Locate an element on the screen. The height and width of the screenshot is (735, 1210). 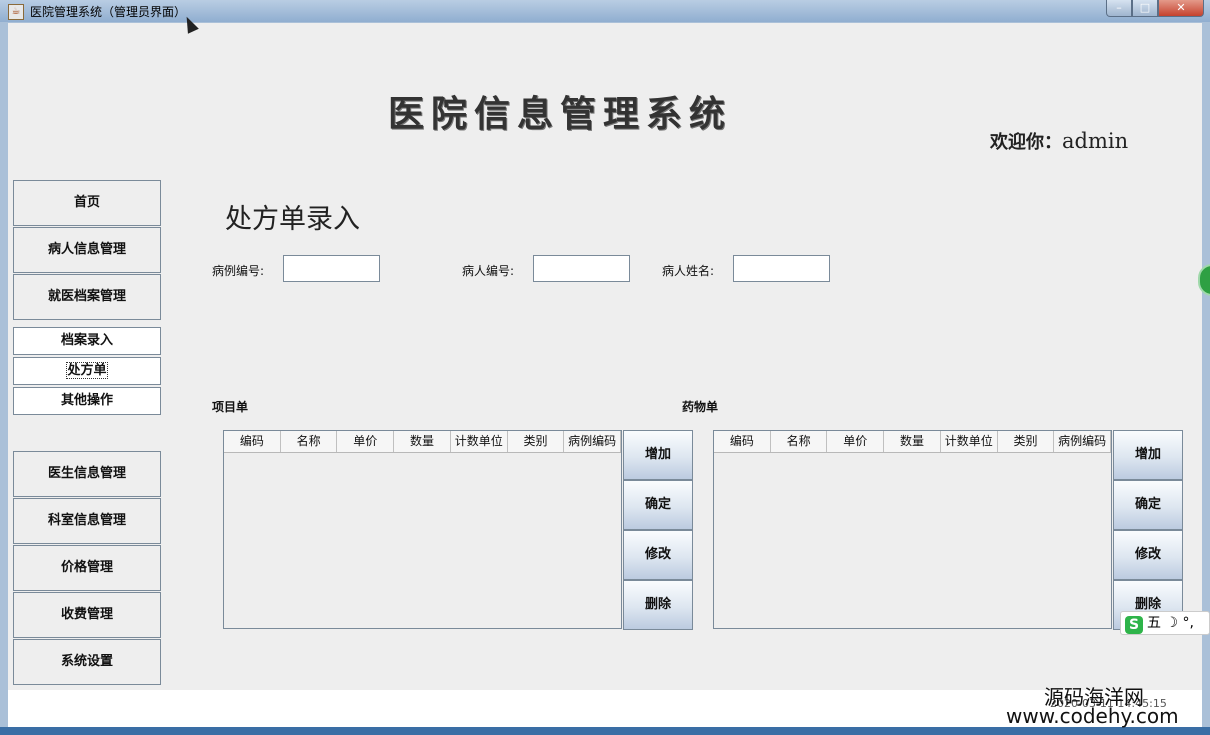
drug-table-header: 编码 名称 单价 数量 计数单位 类别 病例编码 is located at coordinates (913, 442).